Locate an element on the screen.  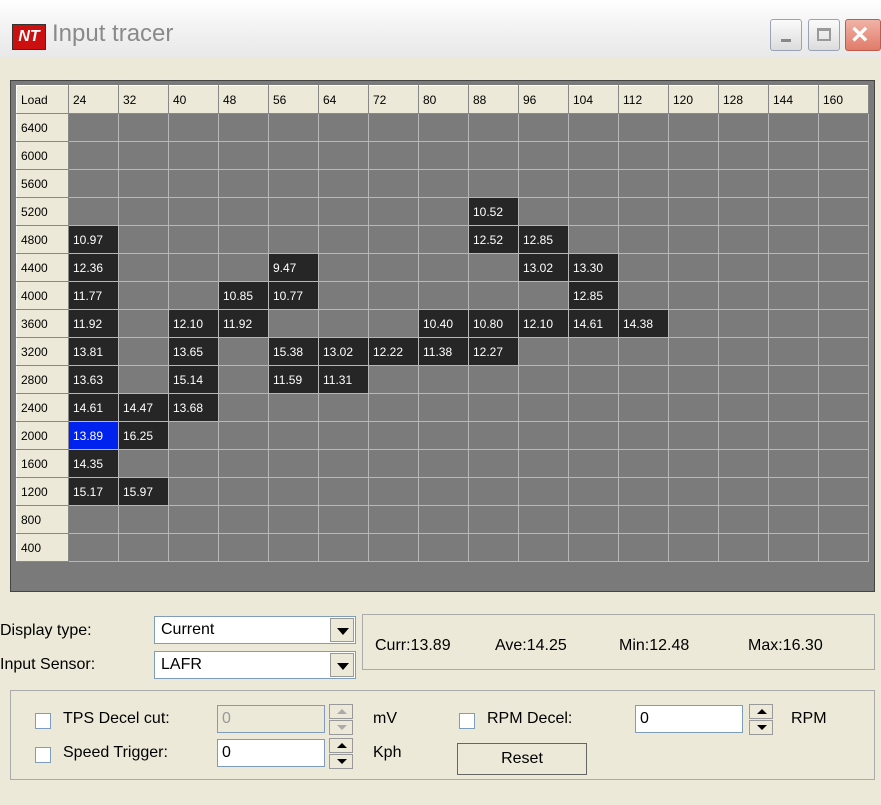
grid-cell: 11.77 is located at coordinates (93, 295).